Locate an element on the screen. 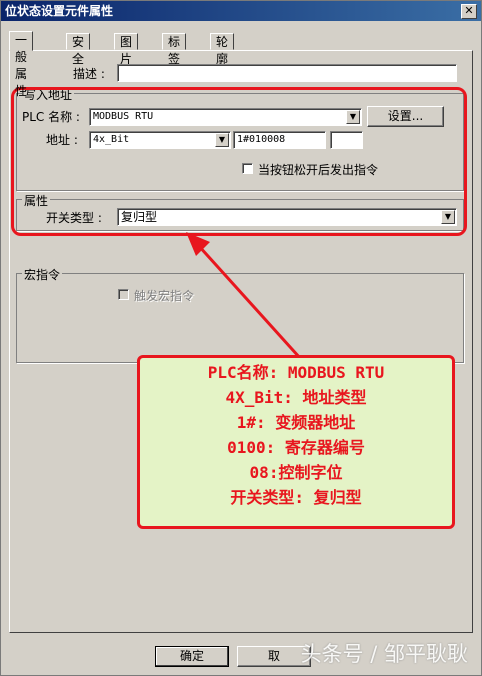 The image size is (482, 676). annotation-line: 开关类型: 复归型 is located at coordinates (296, 497).